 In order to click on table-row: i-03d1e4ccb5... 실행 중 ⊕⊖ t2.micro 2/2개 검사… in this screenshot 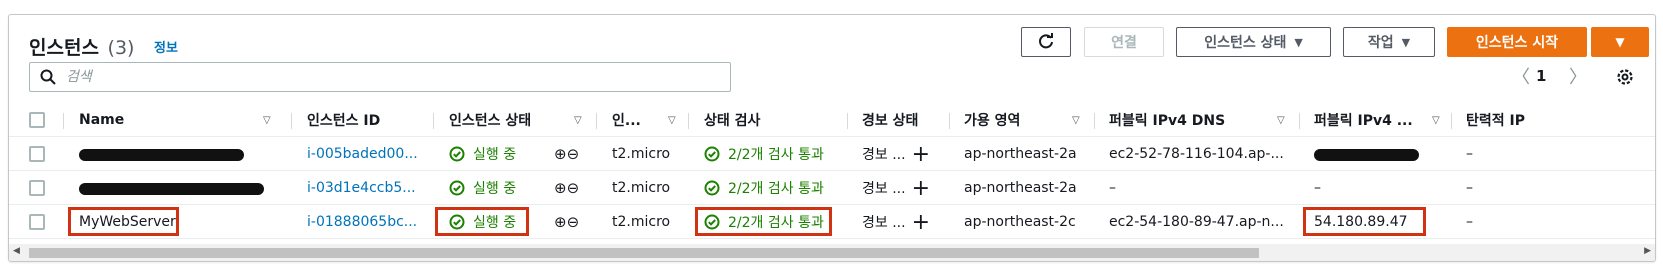, I will do `click(832, 188)`.